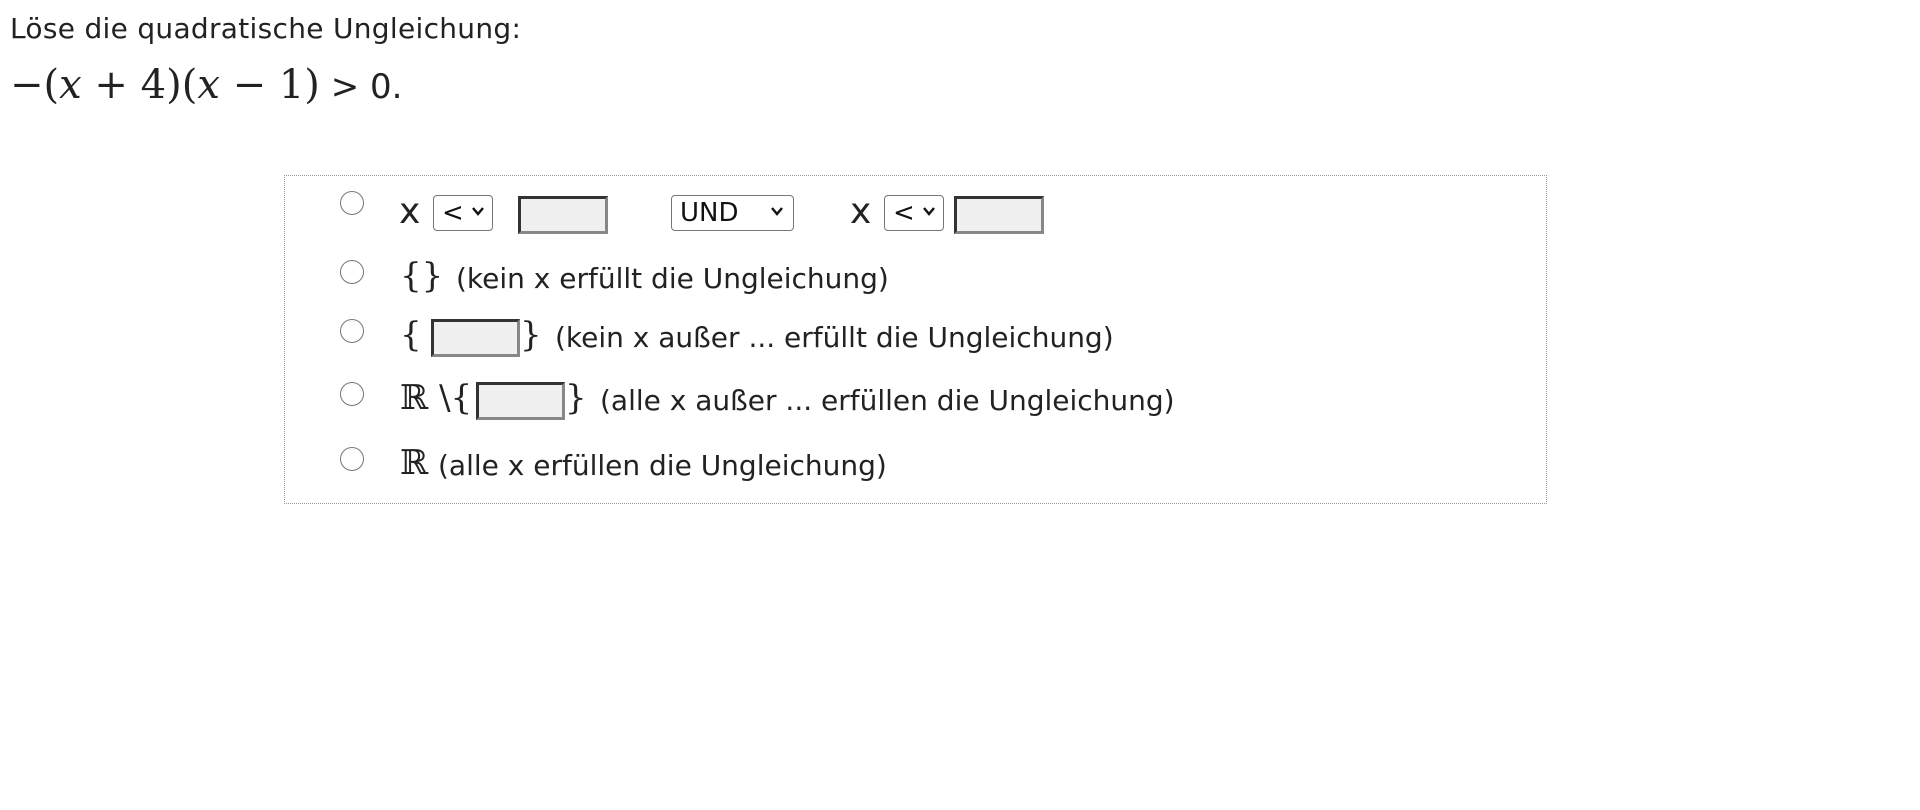  I want to click on option-interval-radio, so click(352, 203).